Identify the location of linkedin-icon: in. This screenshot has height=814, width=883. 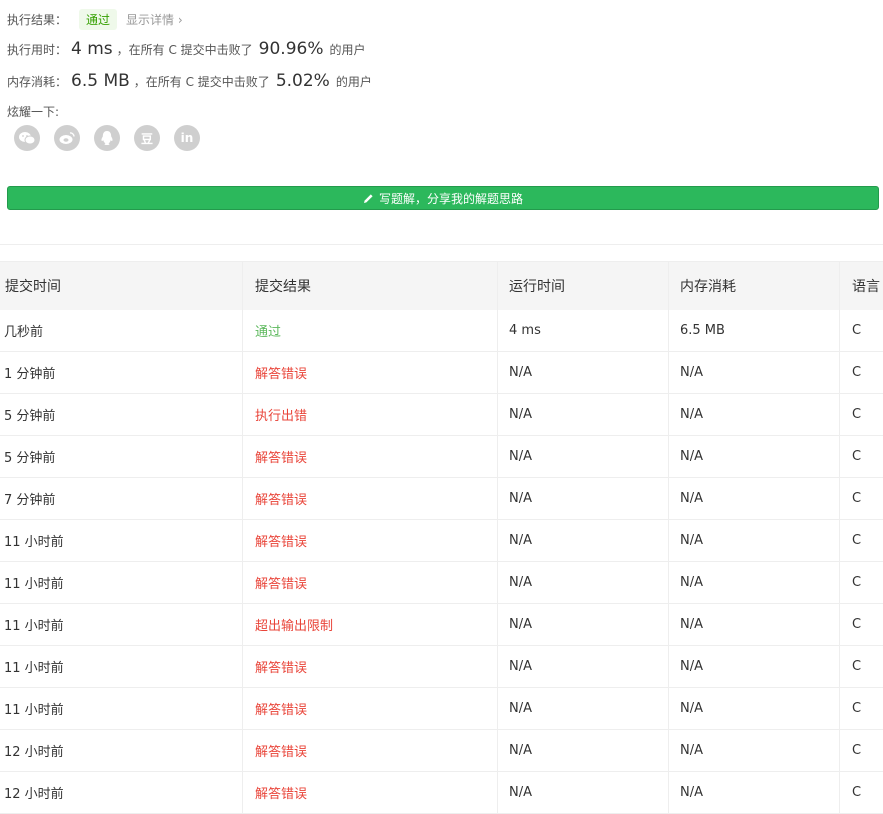
(187, 138).